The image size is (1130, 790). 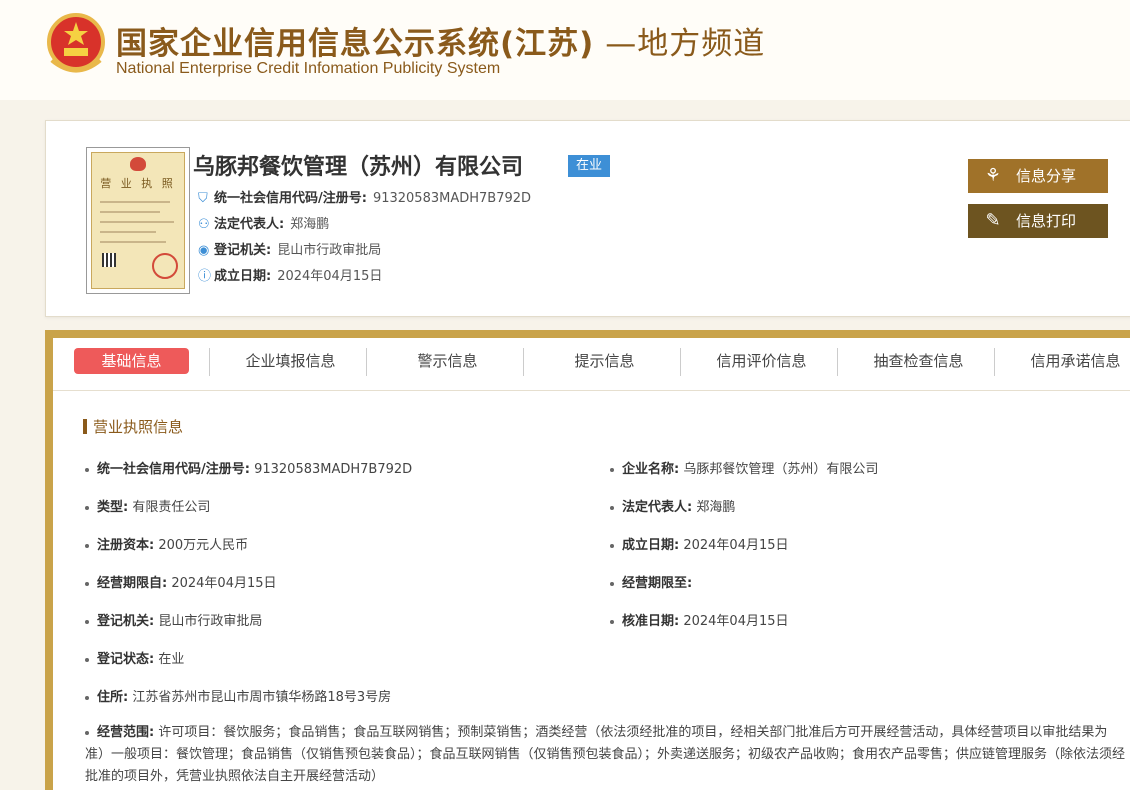 I want to click on license-emblem-icon, so click(x=138, y=164).